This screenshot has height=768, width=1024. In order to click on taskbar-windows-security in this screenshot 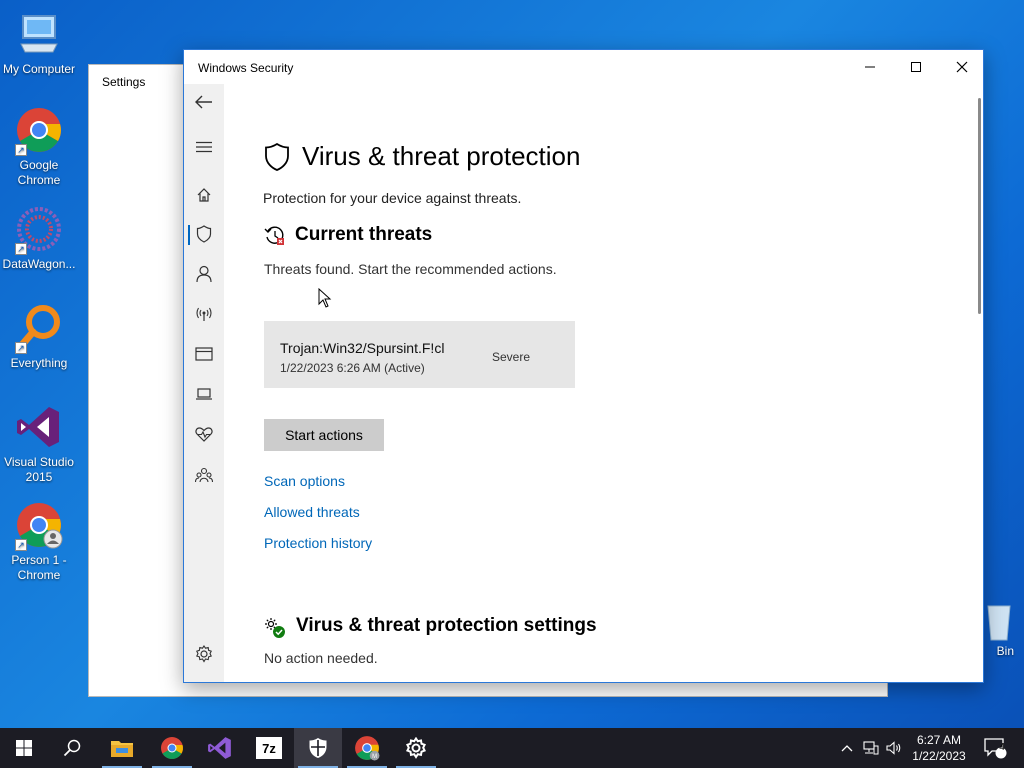, I will do `click(318, 748)`.